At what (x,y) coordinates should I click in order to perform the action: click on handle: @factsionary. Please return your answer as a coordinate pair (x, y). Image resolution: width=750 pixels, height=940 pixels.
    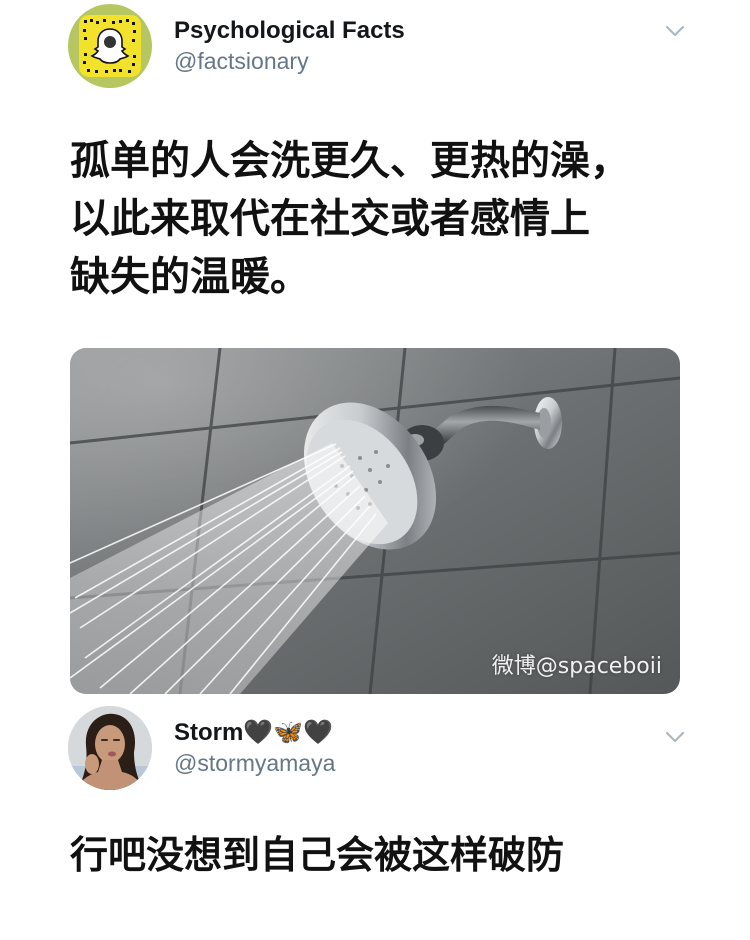
    Looking at the image, I should click on (289, 61).